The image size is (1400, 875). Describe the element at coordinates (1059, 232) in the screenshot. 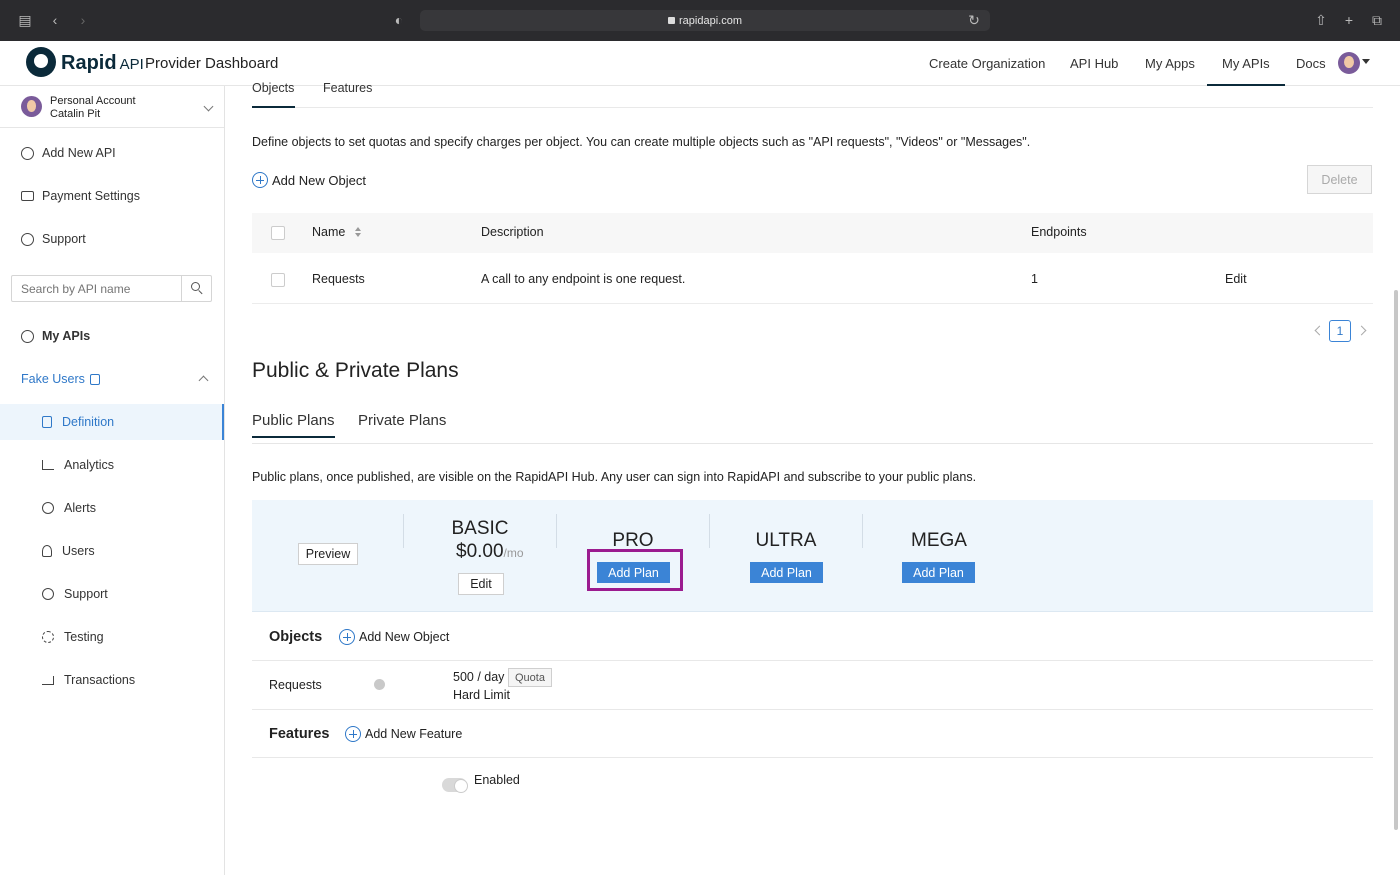

I see `column-endpoints: Endpoints` at that location.